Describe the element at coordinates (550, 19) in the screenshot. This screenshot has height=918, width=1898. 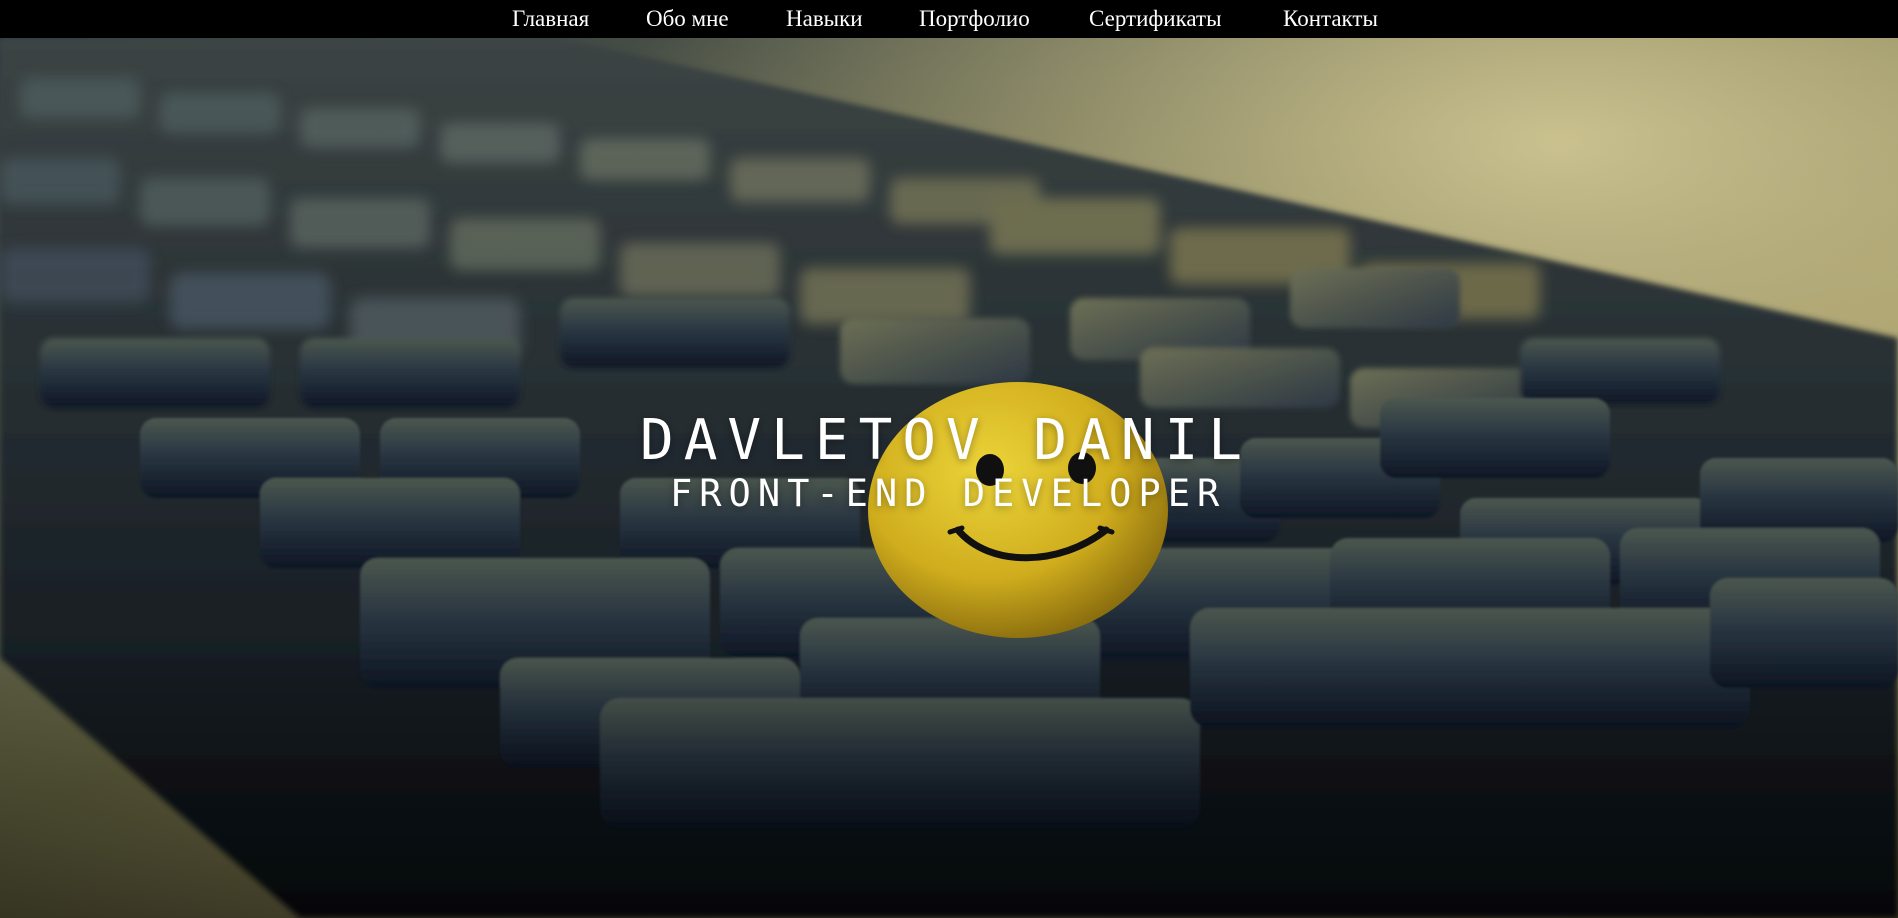
I see `nav-link-home: Главная` at that location.